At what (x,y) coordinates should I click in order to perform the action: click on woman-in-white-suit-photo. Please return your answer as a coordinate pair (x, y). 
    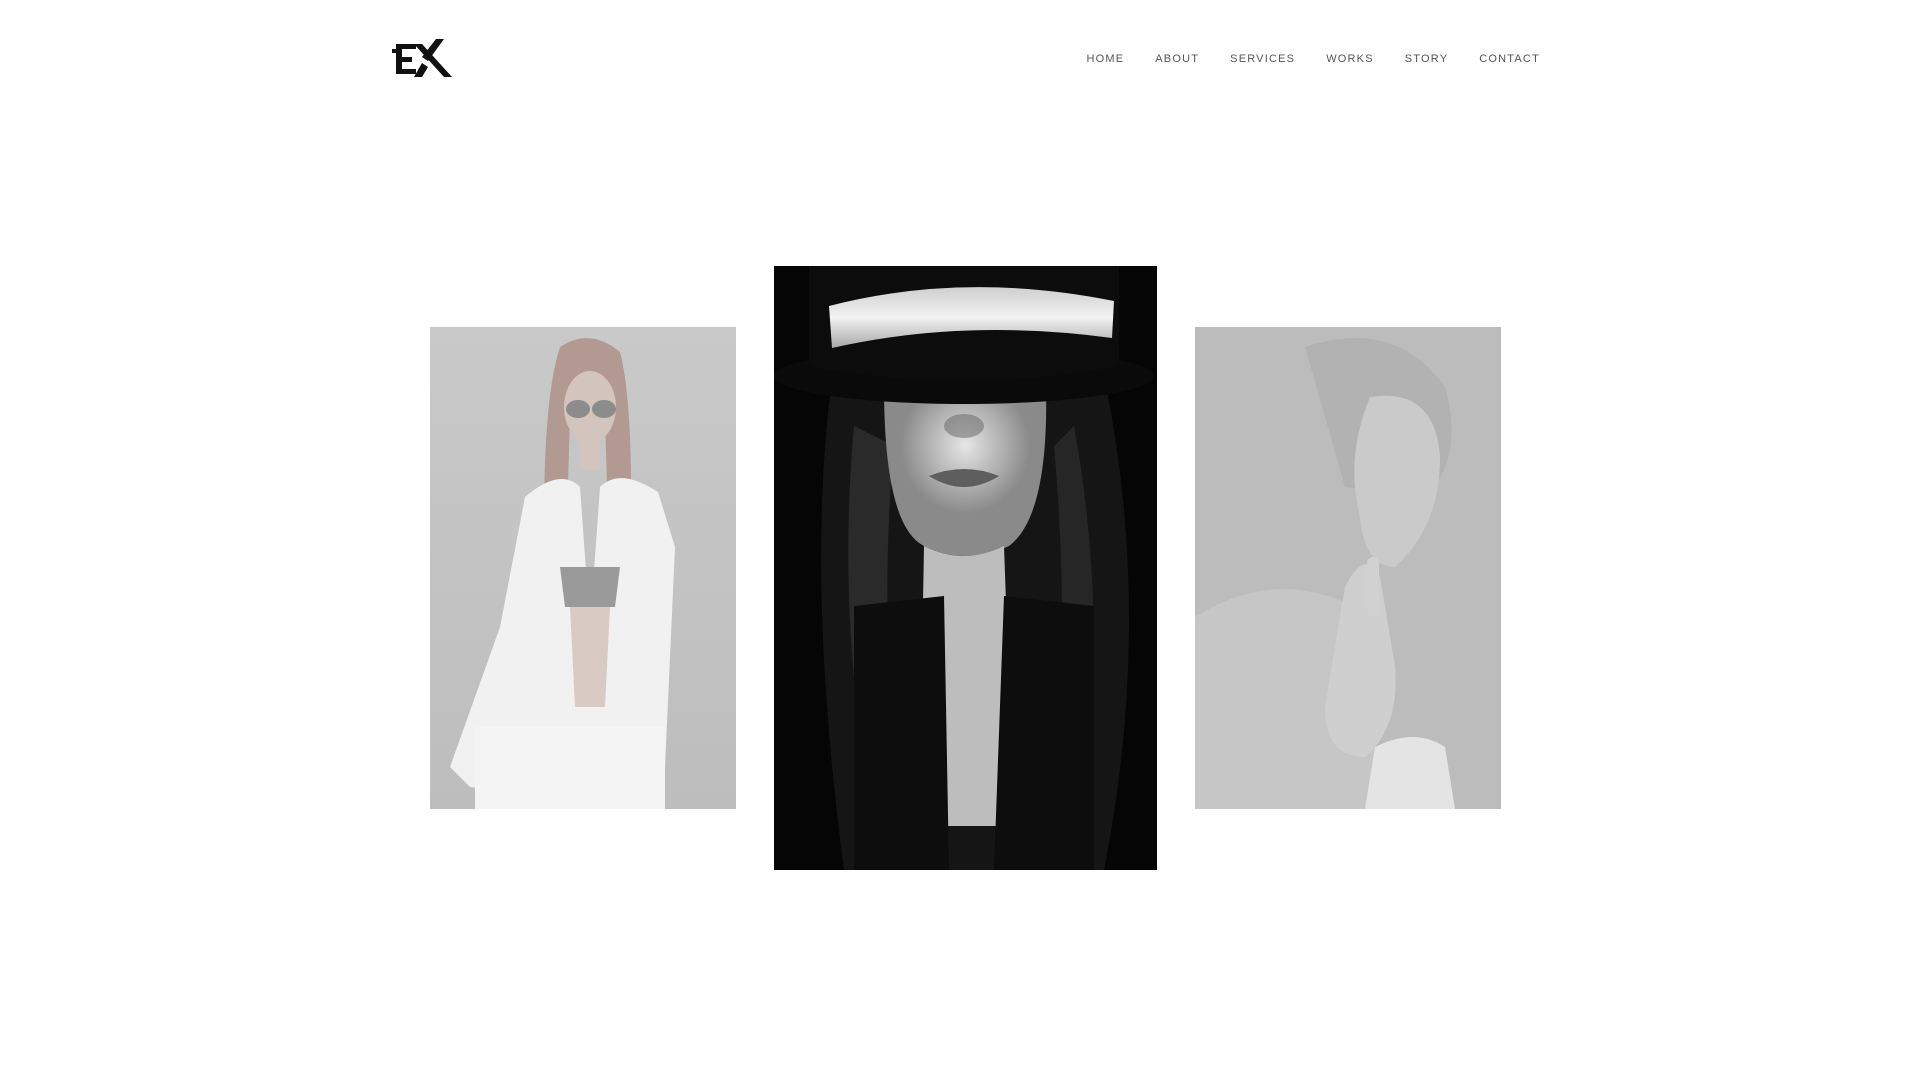
    Looking at the image, I should click on (583, 568).